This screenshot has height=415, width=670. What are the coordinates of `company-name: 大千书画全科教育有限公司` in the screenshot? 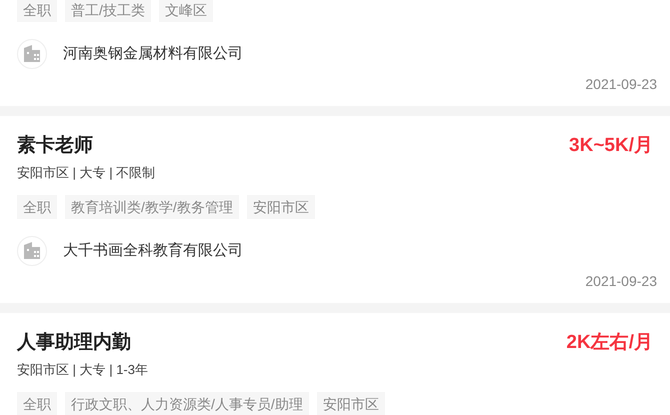 It's located at (153, 250).